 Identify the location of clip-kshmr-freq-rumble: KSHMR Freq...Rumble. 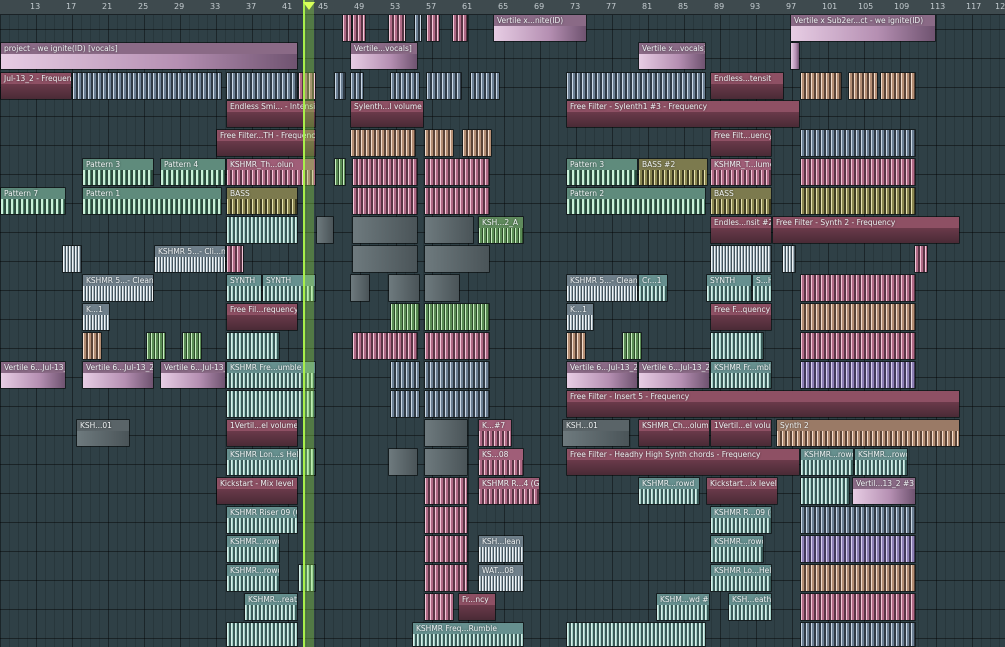
(468, 634).